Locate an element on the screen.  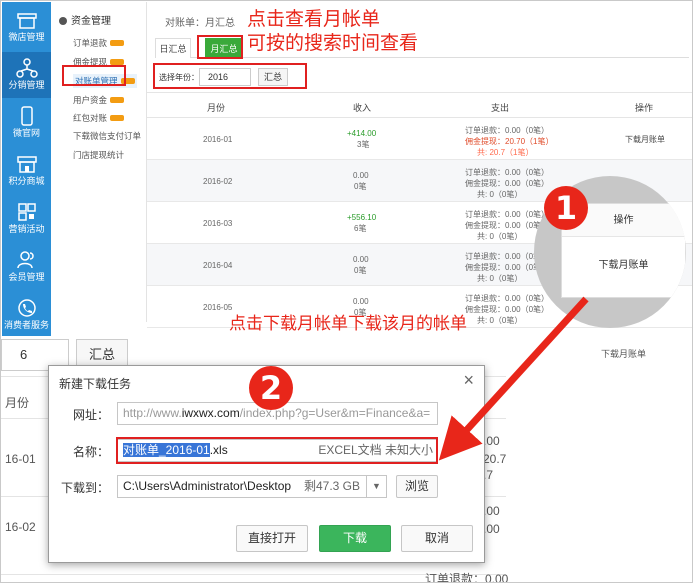
arrow-to-filename is located at coordinates (513, 378).